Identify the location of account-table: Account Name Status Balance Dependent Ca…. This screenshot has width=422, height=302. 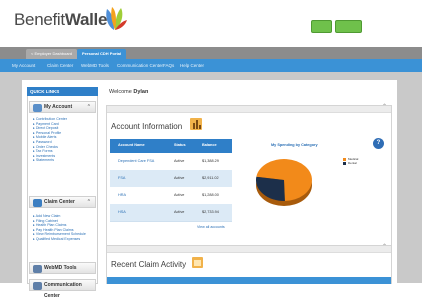
(171, 181).